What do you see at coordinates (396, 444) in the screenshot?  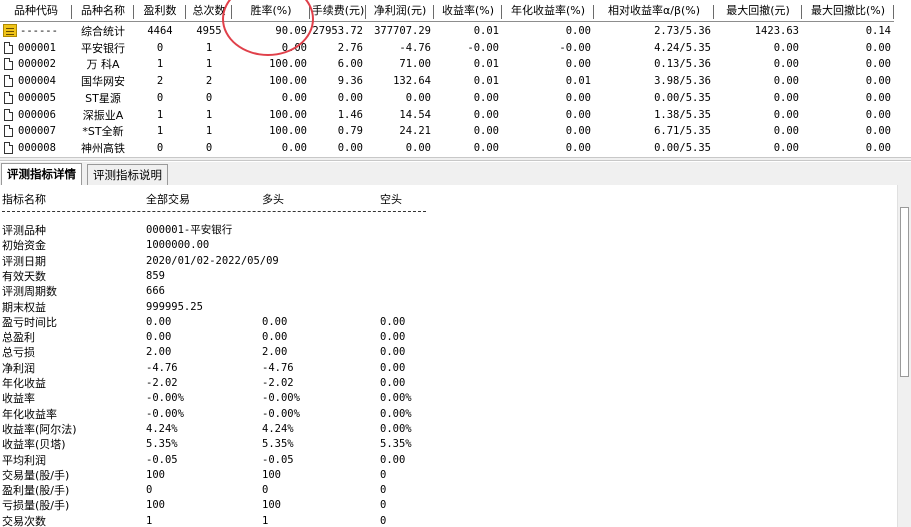 I see `metric-short: 5.35%` at bounding box center [396, 444].